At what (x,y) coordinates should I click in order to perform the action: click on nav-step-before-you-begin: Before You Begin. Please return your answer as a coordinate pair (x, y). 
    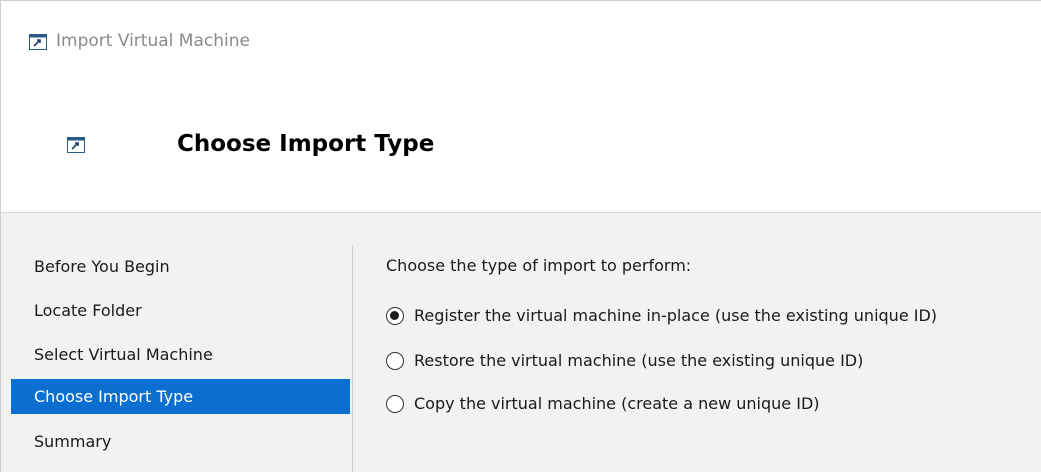
    Looking at the image, I should click on (180, 266).